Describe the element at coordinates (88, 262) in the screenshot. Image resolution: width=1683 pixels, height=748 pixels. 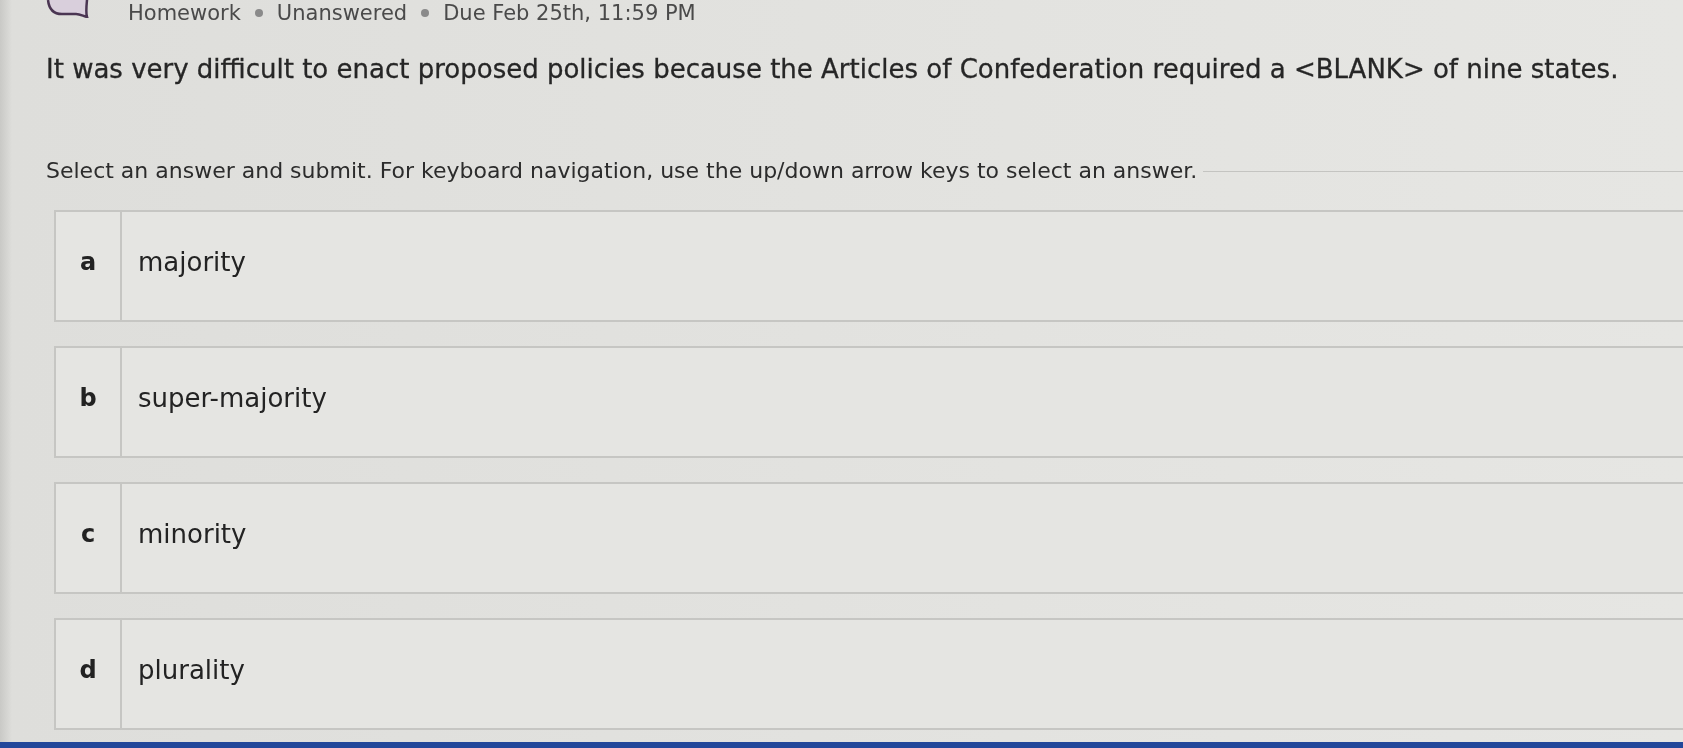
I see `option-letter: a` at that location.